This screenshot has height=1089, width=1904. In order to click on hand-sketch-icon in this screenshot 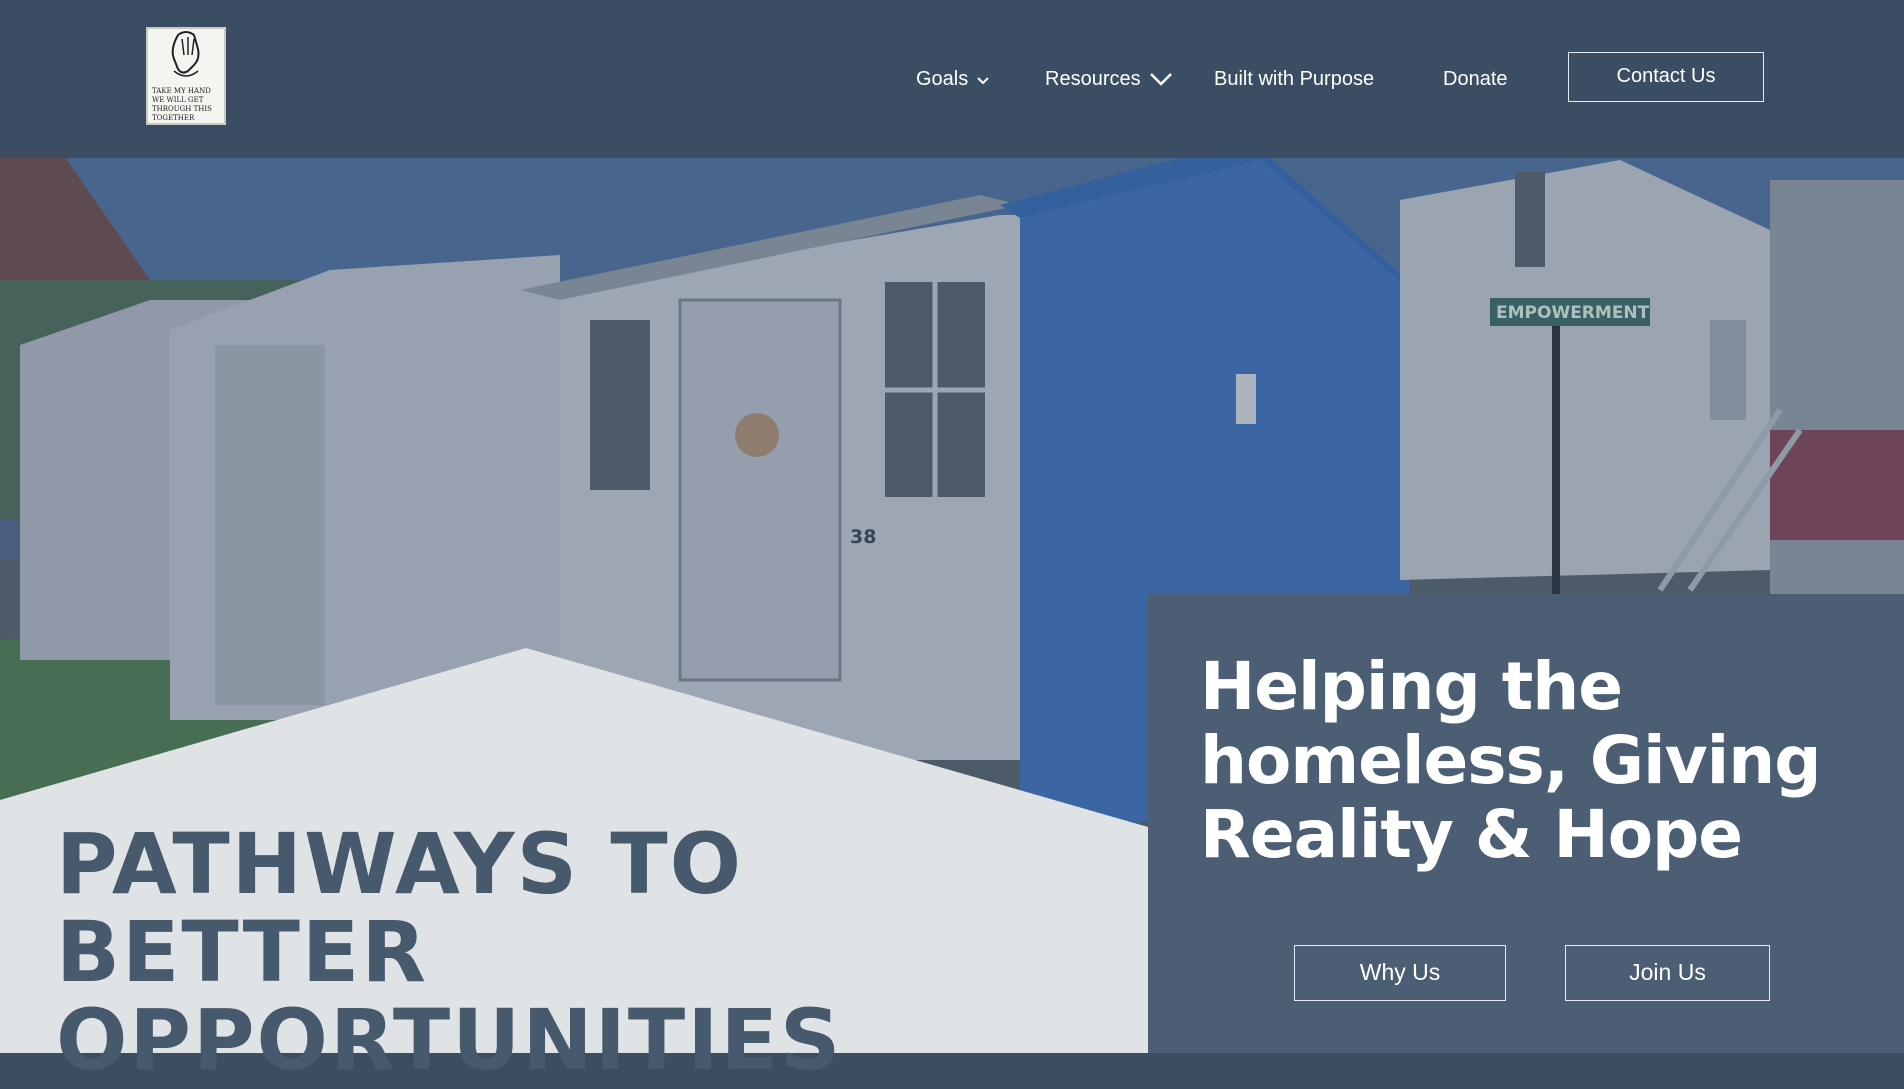, I will do `click(185, 54)`.